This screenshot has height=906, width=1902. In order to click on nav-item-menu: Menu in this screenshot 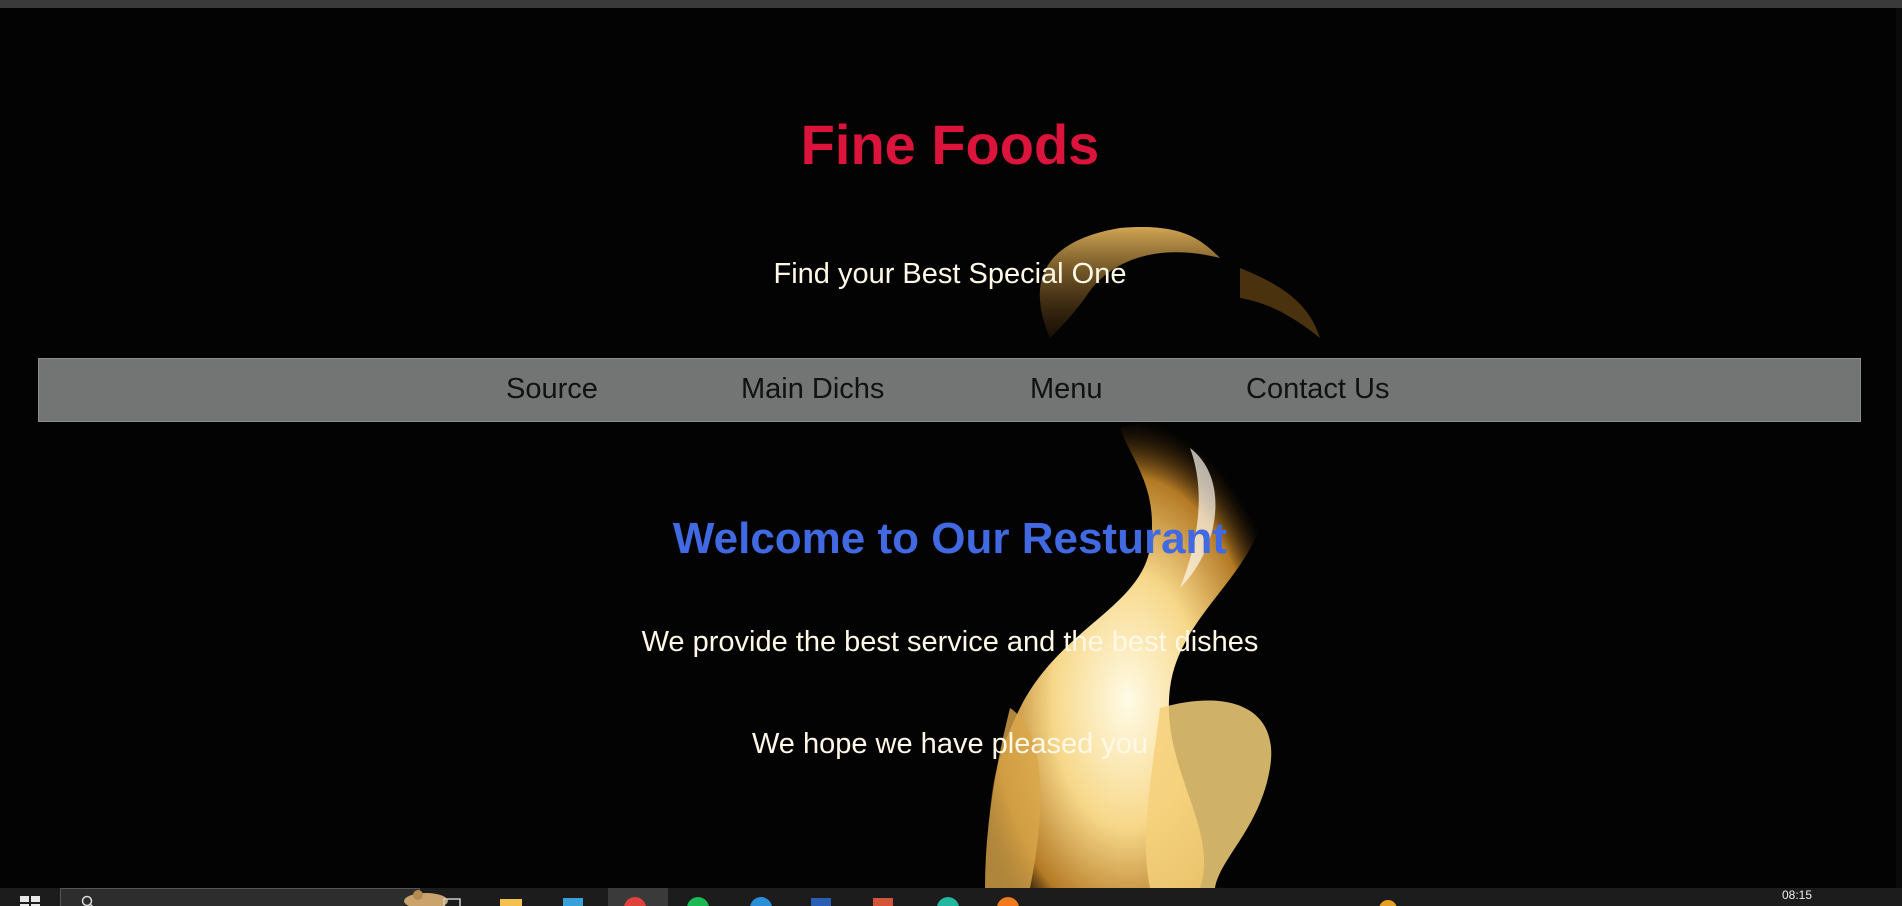, I will do `click(1066, 389)`.